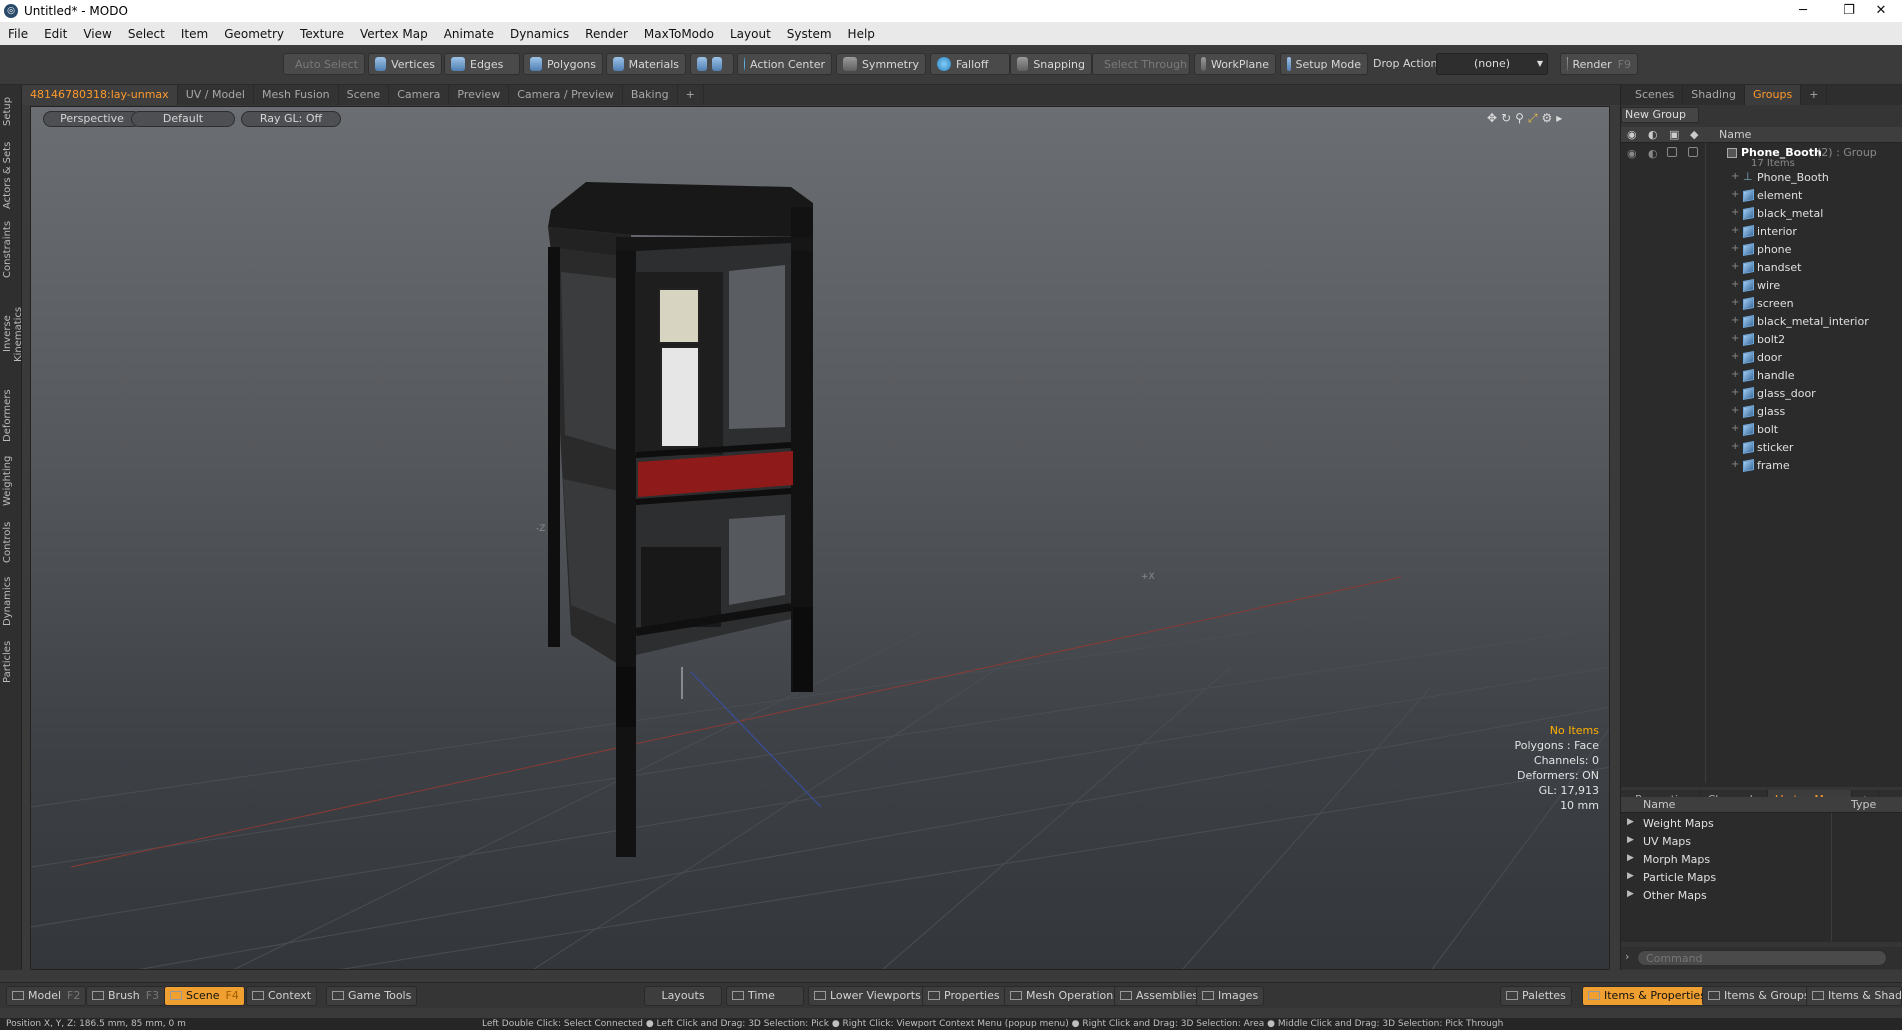  Describe the element at coordinates (282, 996) in the screenshot. I see `context-layout-button: Context` at that location.